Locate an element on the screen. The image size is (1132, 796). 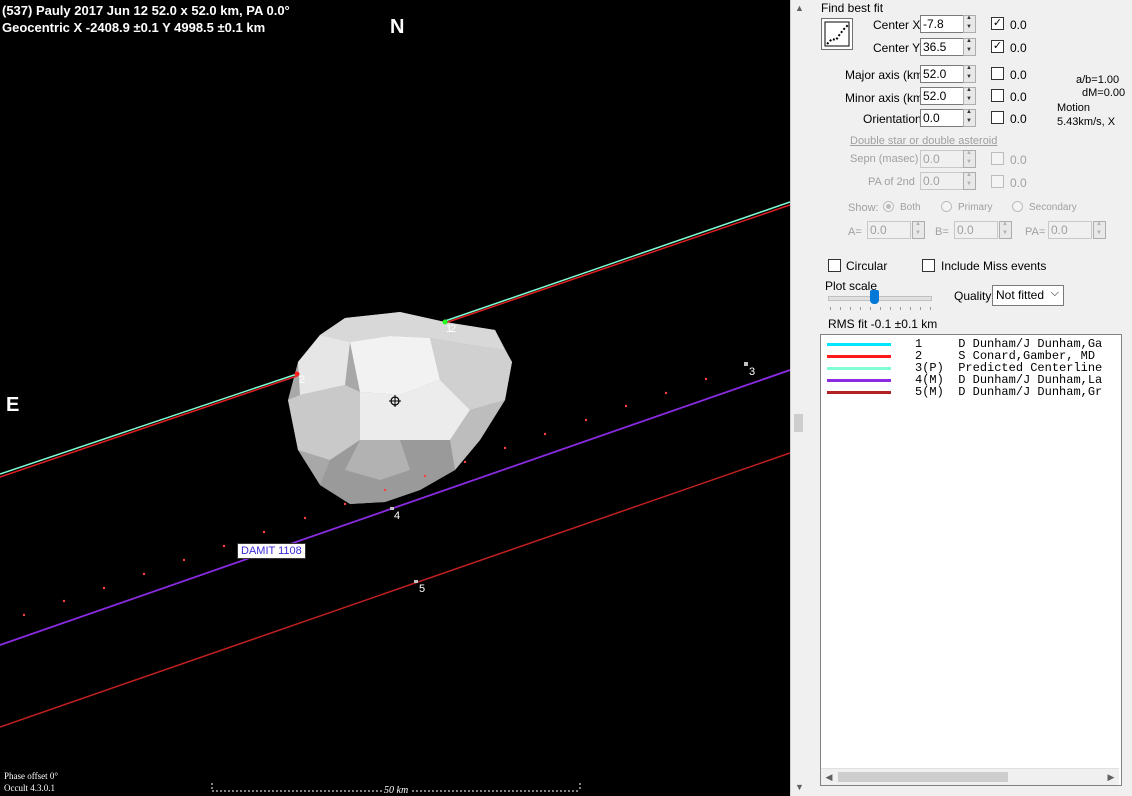
pa2-checkbox is located at coordinates (997, 181).